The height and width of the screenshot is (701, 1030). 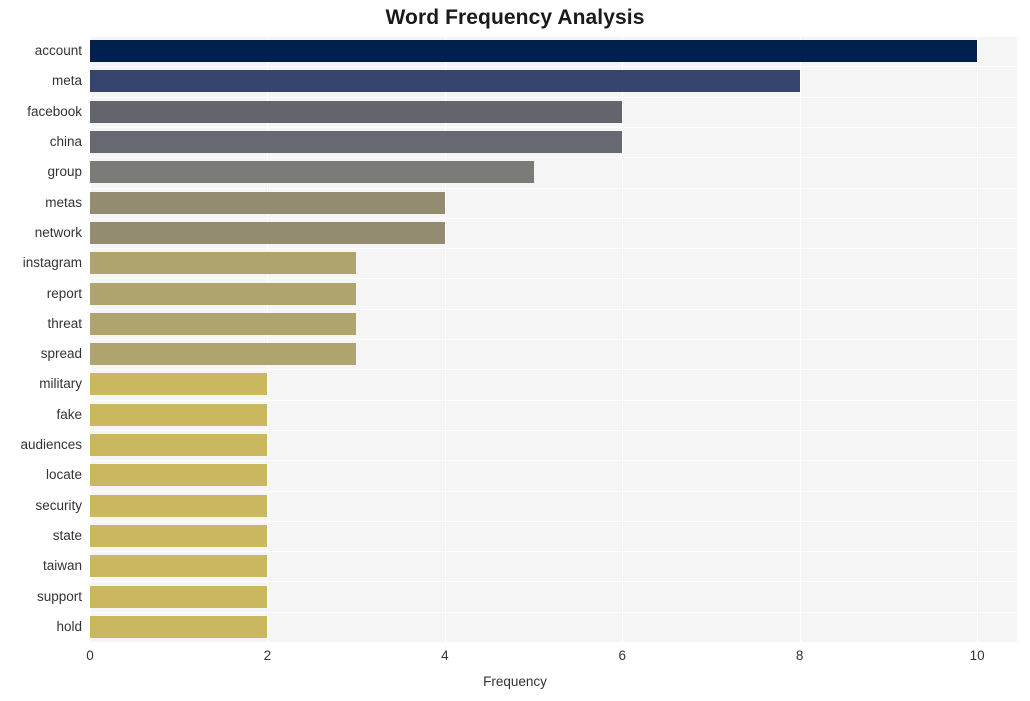 I want to click on y-axis-tick-label: support, so click(x=59, y=596).